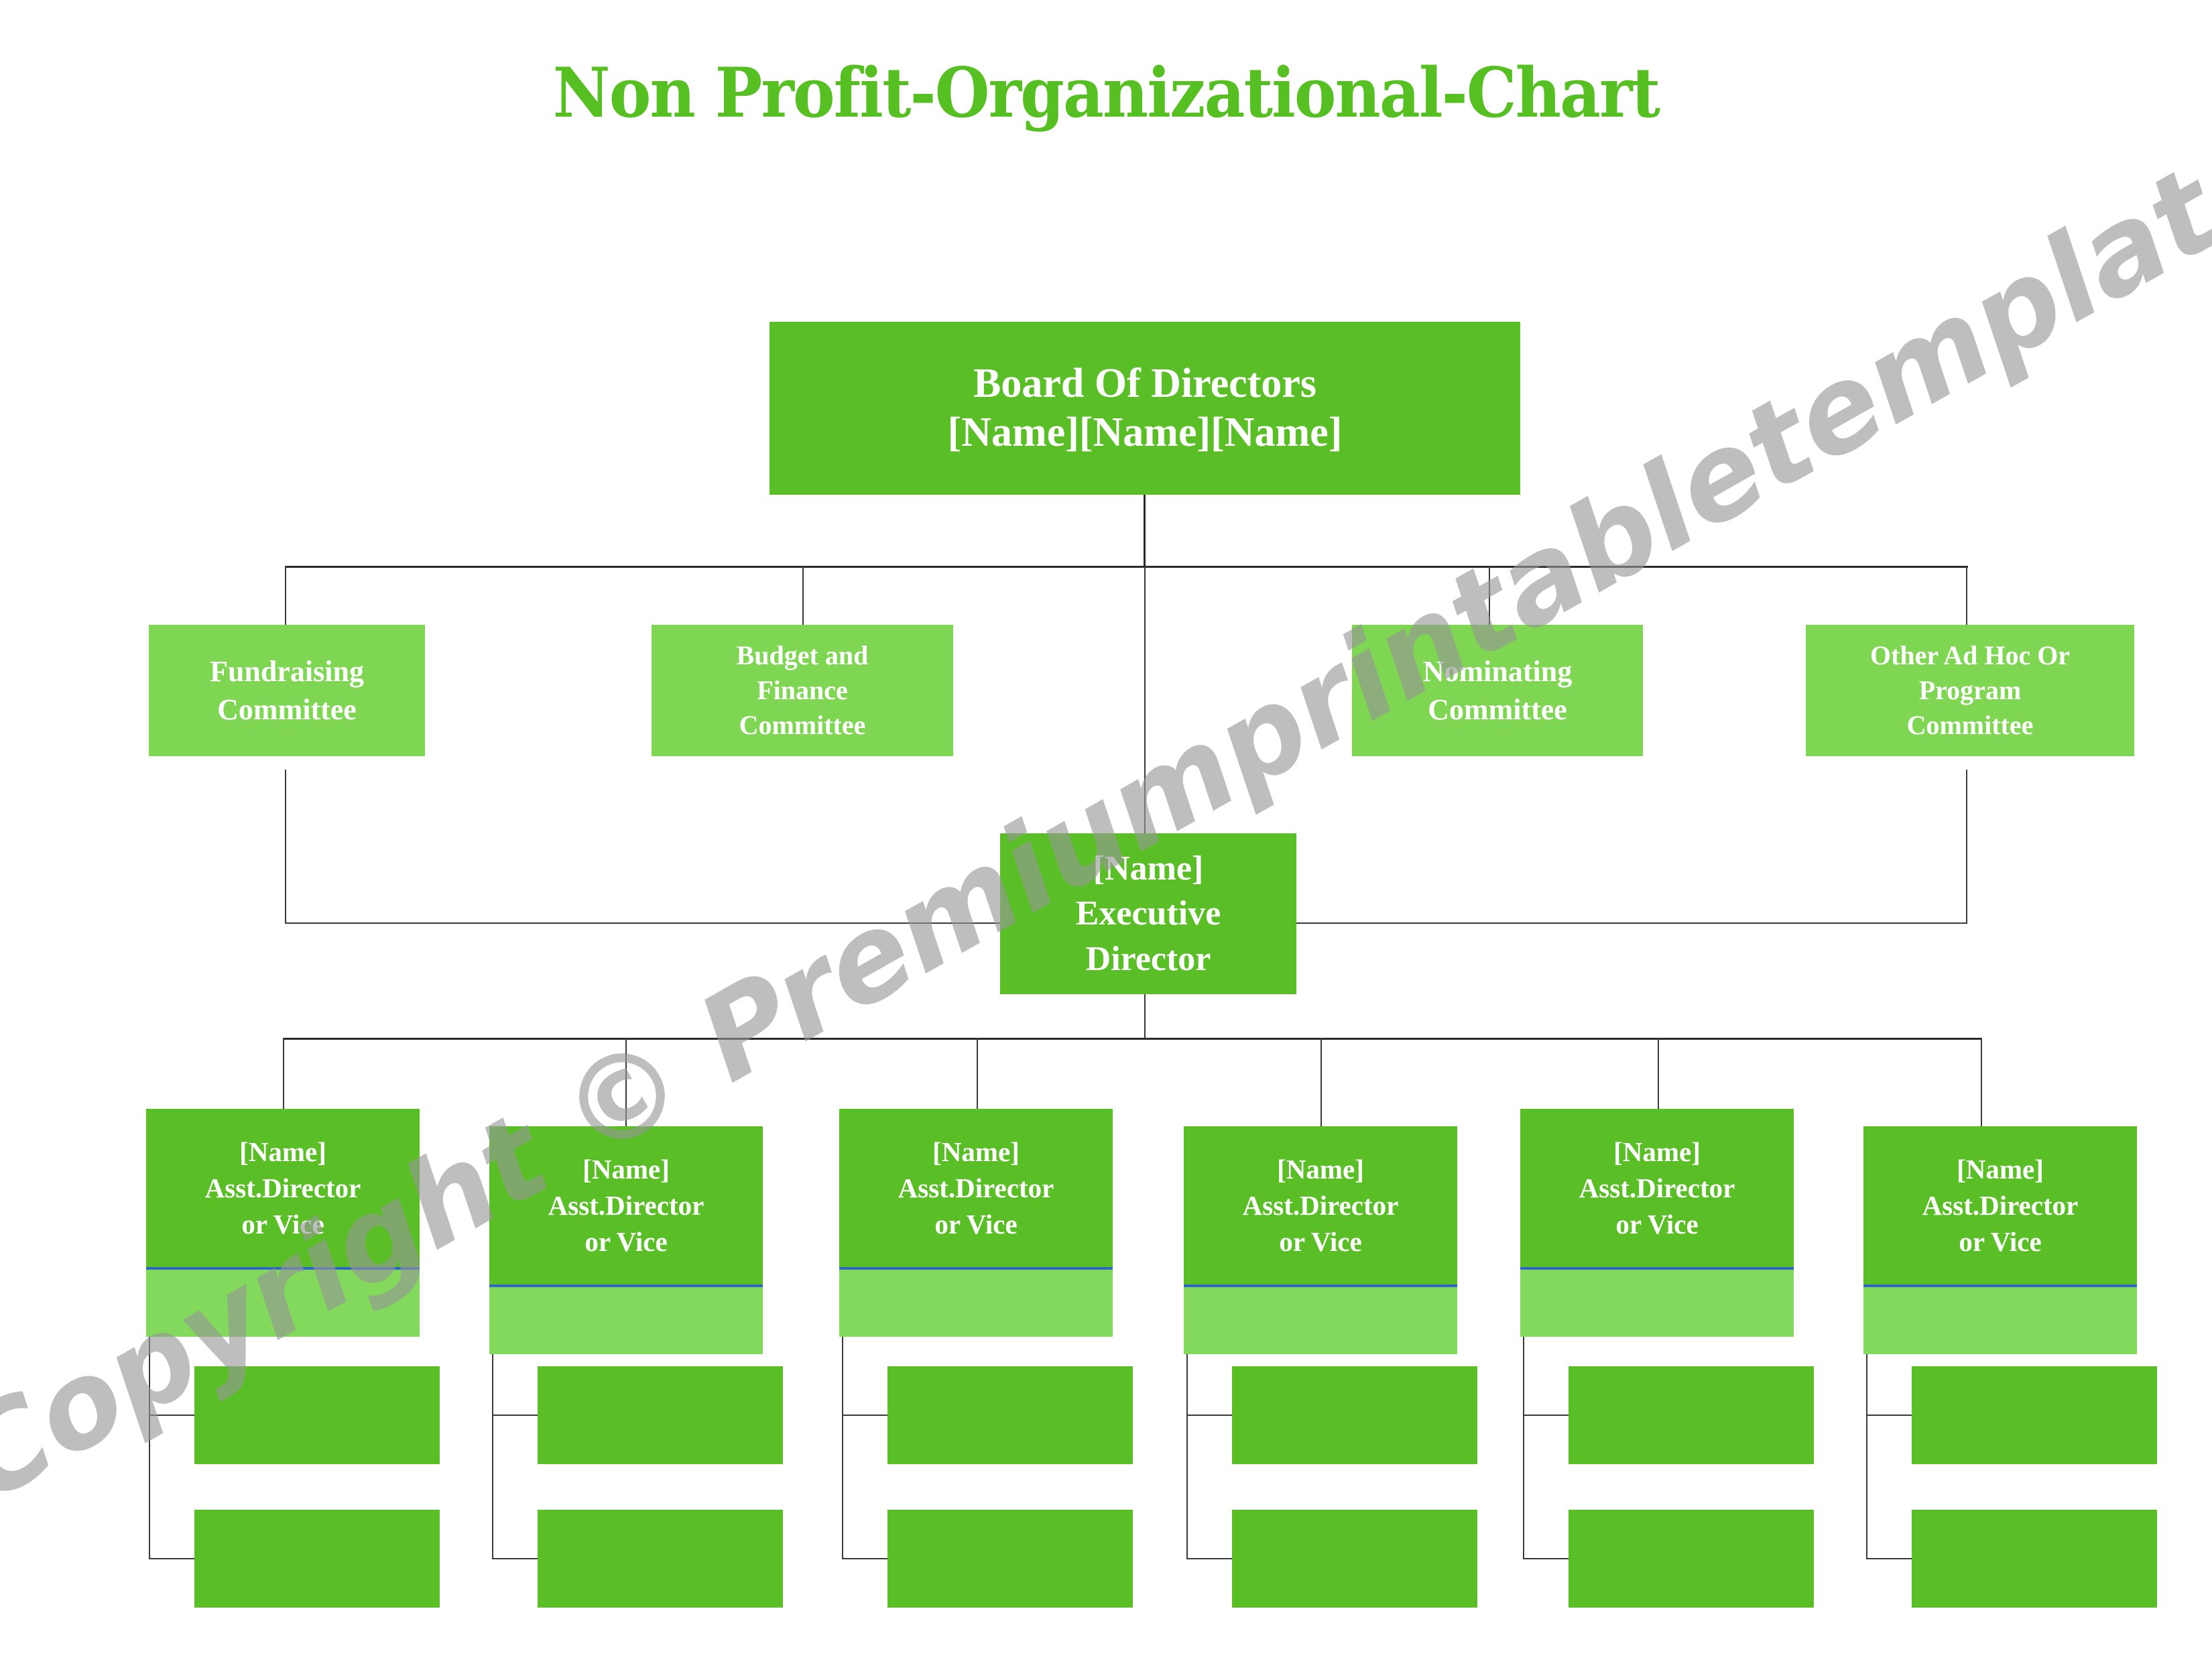 This screenshot has height=1680, width=2212. I want to click on assistant-6-line1: [Name], so click(2000, 1169).